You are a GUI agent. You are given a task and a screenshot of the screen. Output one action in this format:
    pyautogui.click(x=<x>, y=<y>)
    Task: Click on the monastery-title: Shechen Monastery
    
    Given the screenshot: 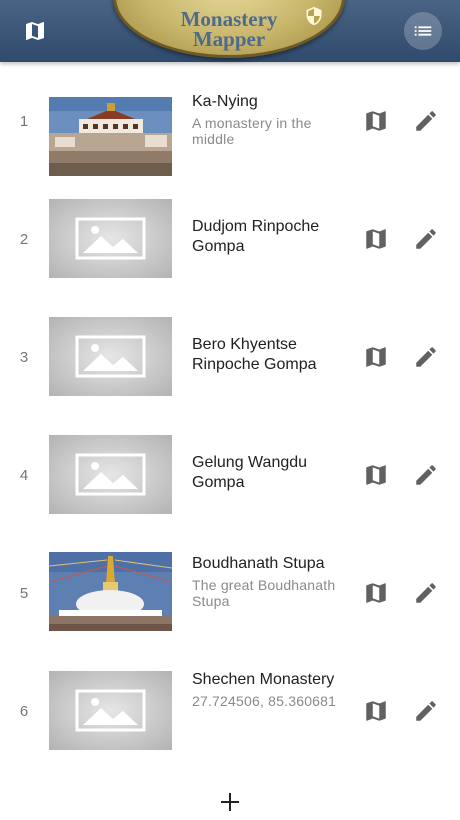 What is the action you would take?
    pyautogui.click(x=263, y=679)
    